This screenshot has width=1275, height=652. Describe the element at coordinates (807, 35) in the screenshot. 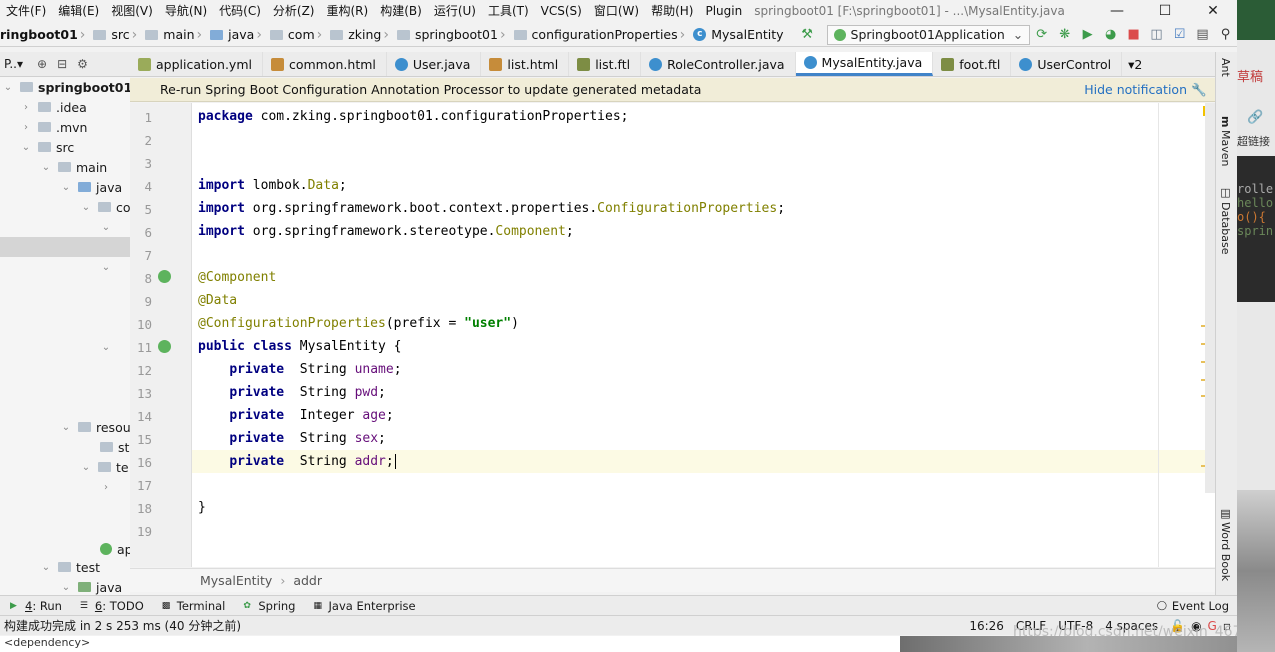

I see `hammer-icon: ⚒` at that location.